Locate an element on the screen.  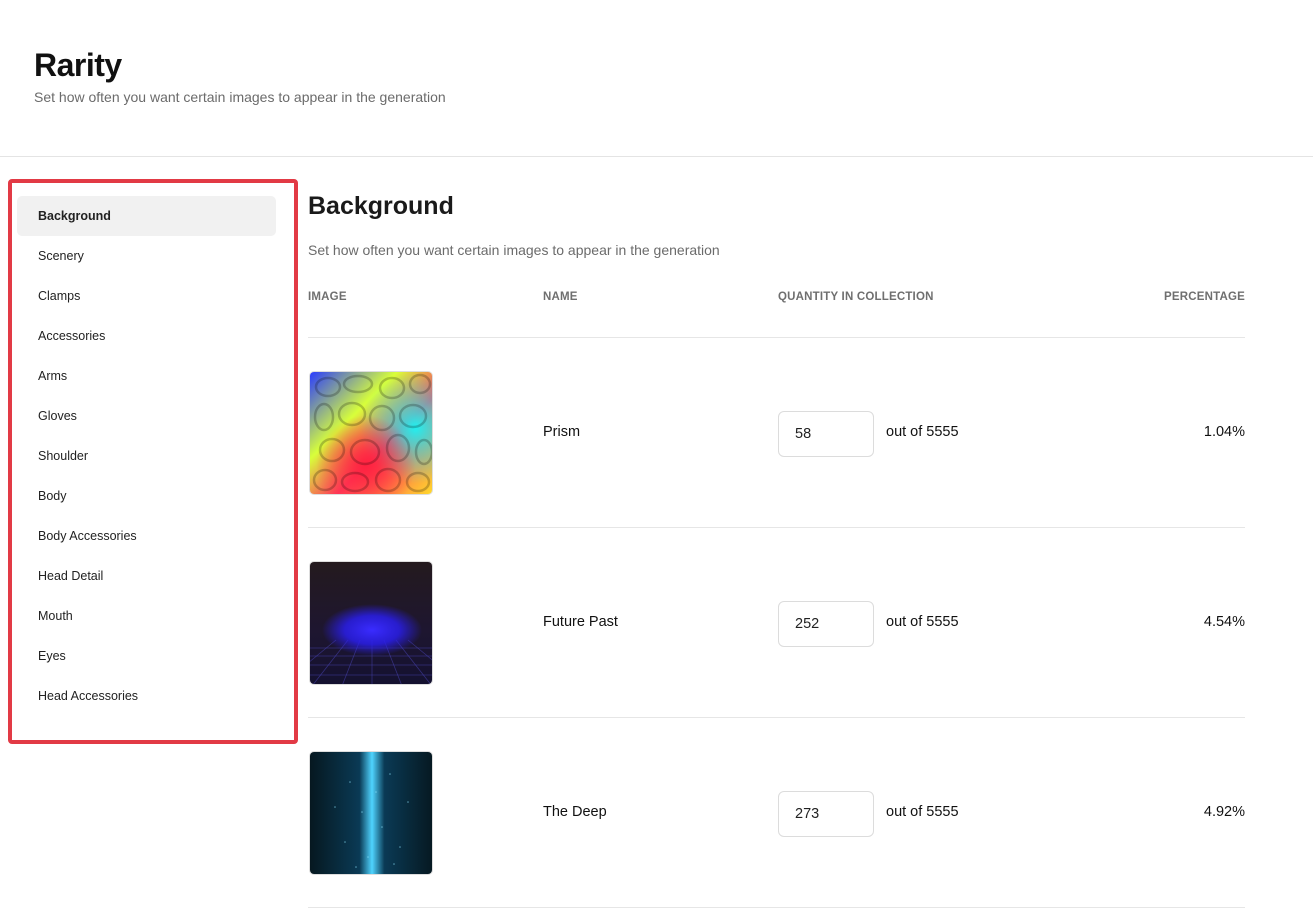
row-name: Prism is located at coordinates (562, 432).